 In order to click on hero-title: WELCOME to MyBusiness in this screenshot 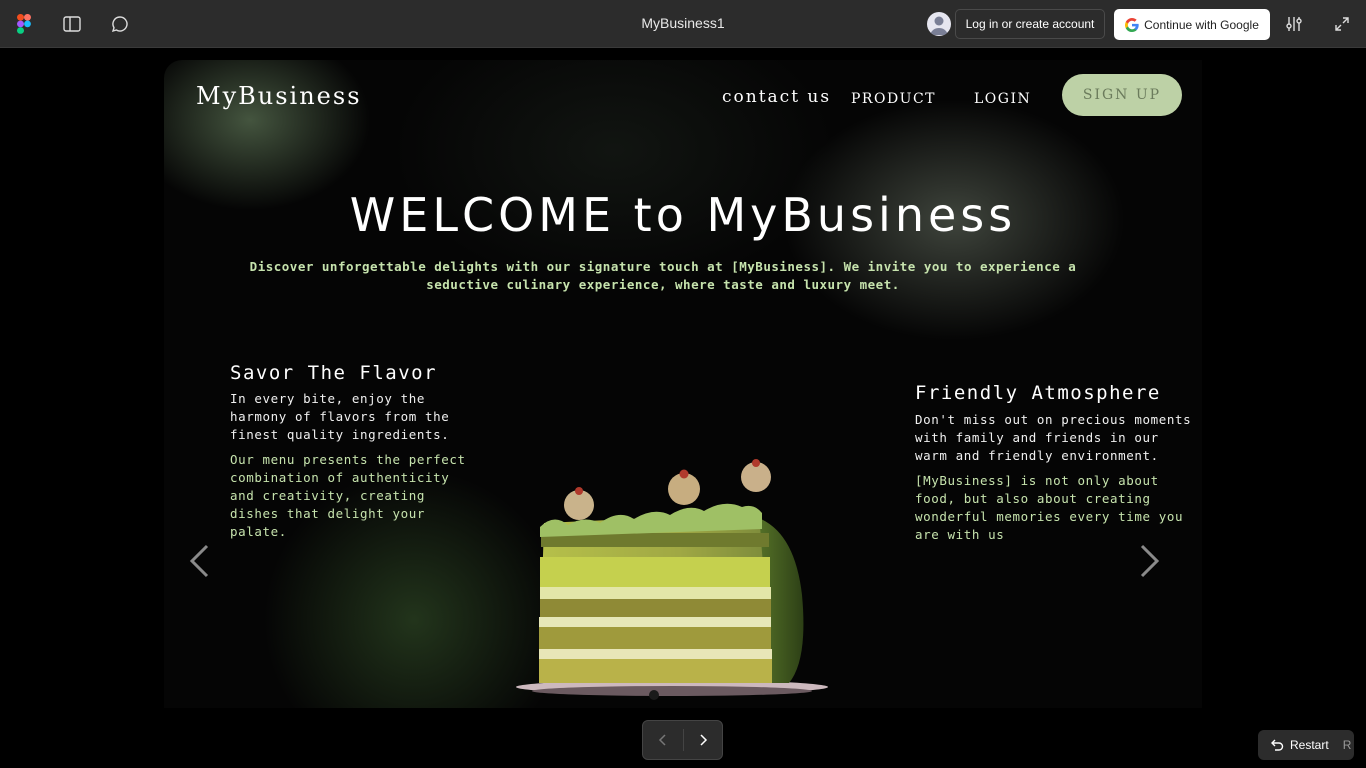, I will do `click(683, 215)`.